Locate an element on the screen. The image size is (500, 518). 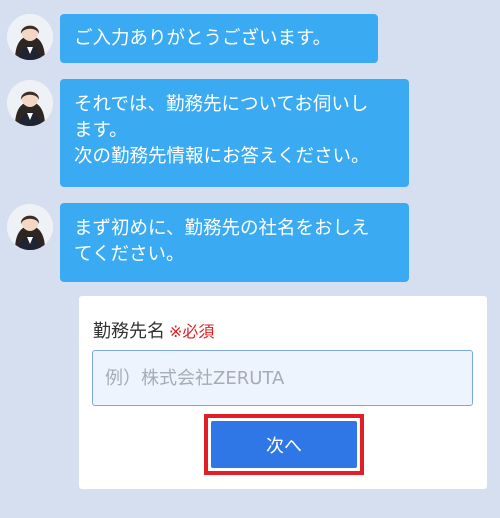
chat-message-line: それでは、勤務先についてお伺いし is located at coordinates (221, 104).